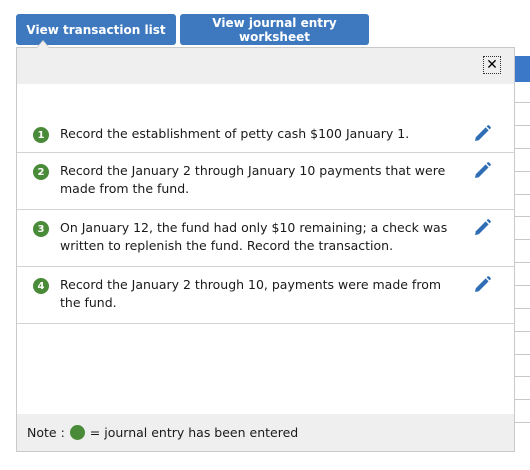 The height and width of the screenshot is (470, 530). I want to click on background-header-strip, so click(522, 69).